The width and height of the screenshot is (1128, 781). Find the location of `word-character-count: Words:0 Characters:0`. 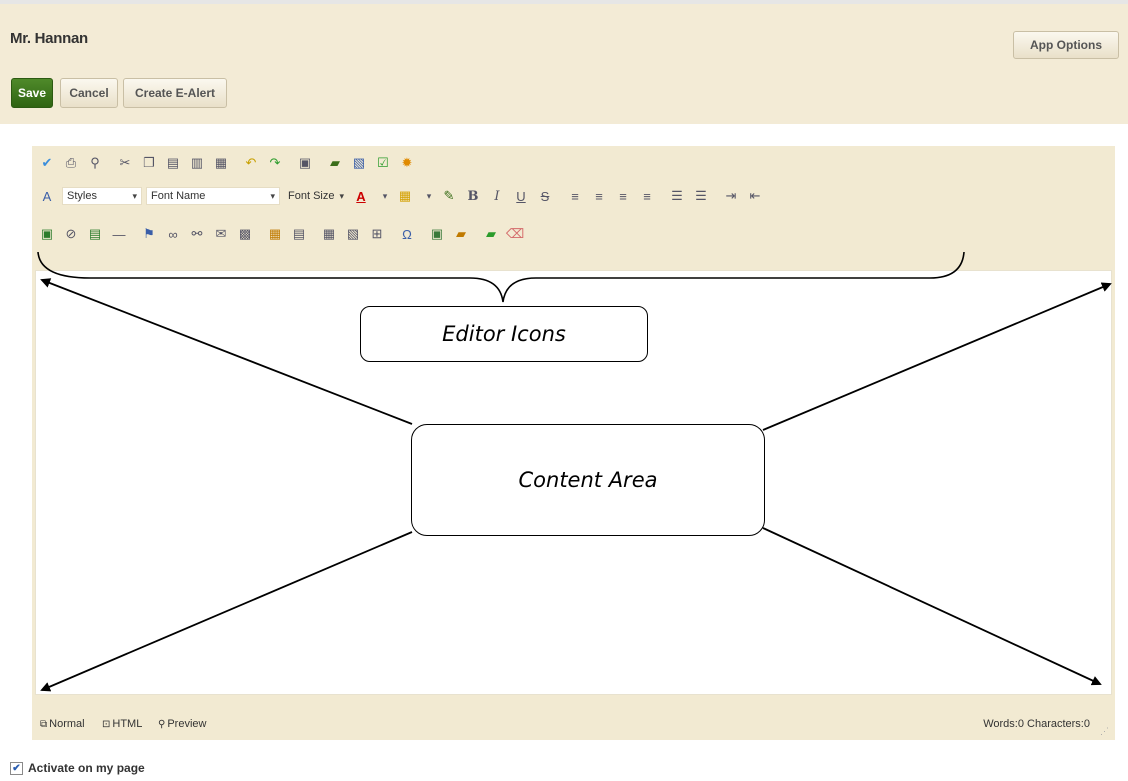

word-character-count: Words:0 Characters:0 is located at coordinates (1036, 724).